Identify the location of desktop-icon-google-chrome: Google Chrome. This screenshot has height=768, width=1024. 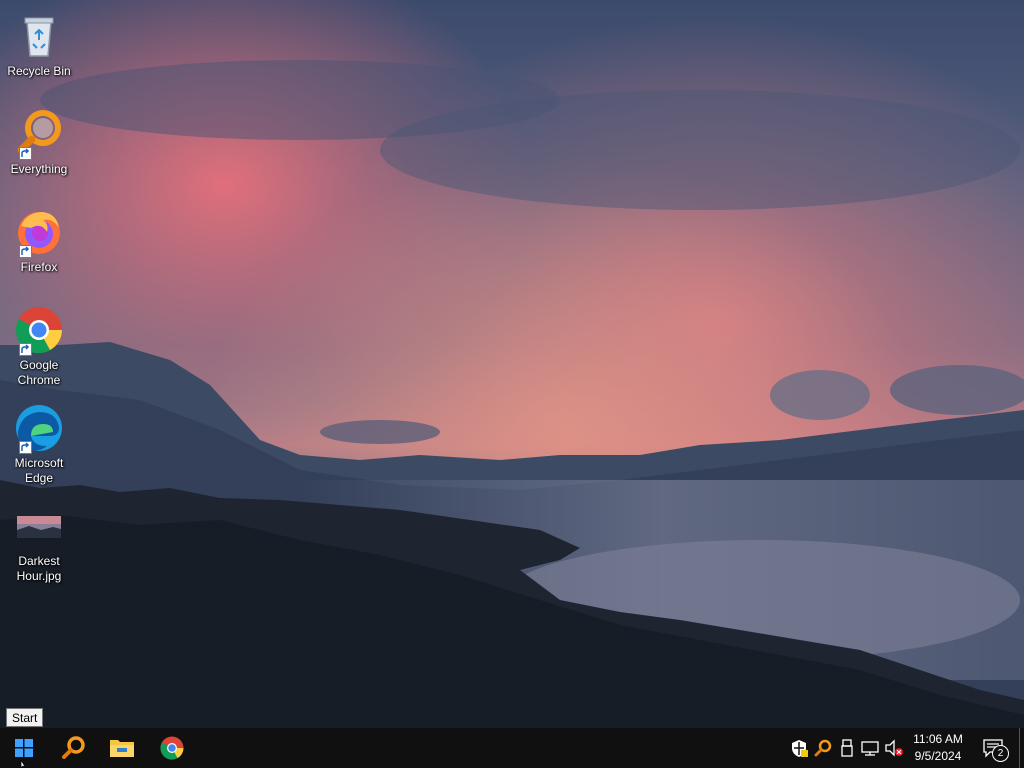
(39, 346).